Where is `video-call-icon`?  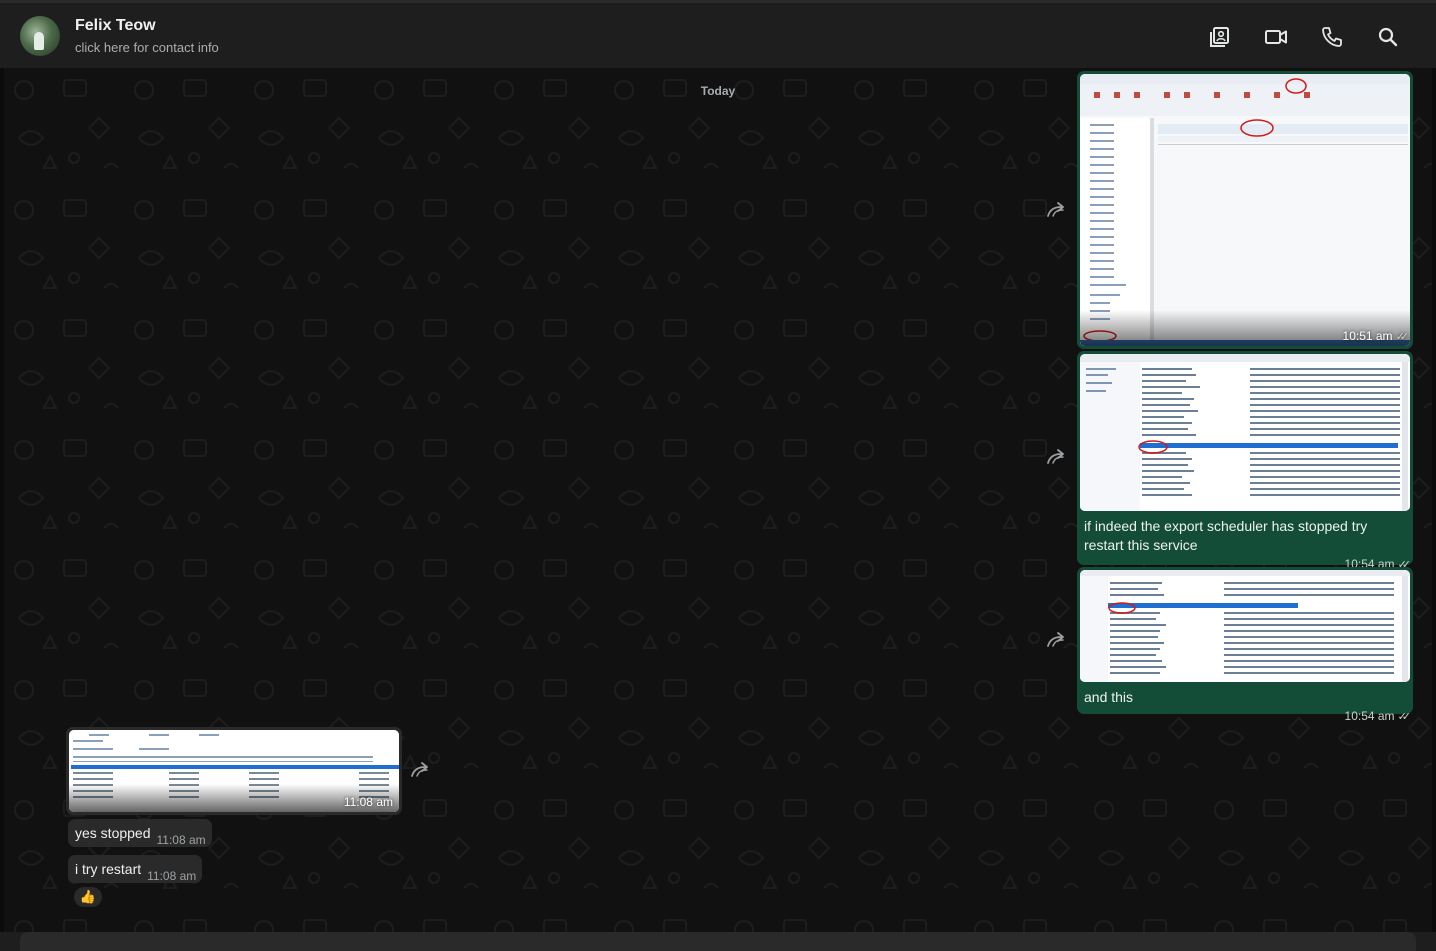
video-call-icon is located at coordinates (1276, 37).